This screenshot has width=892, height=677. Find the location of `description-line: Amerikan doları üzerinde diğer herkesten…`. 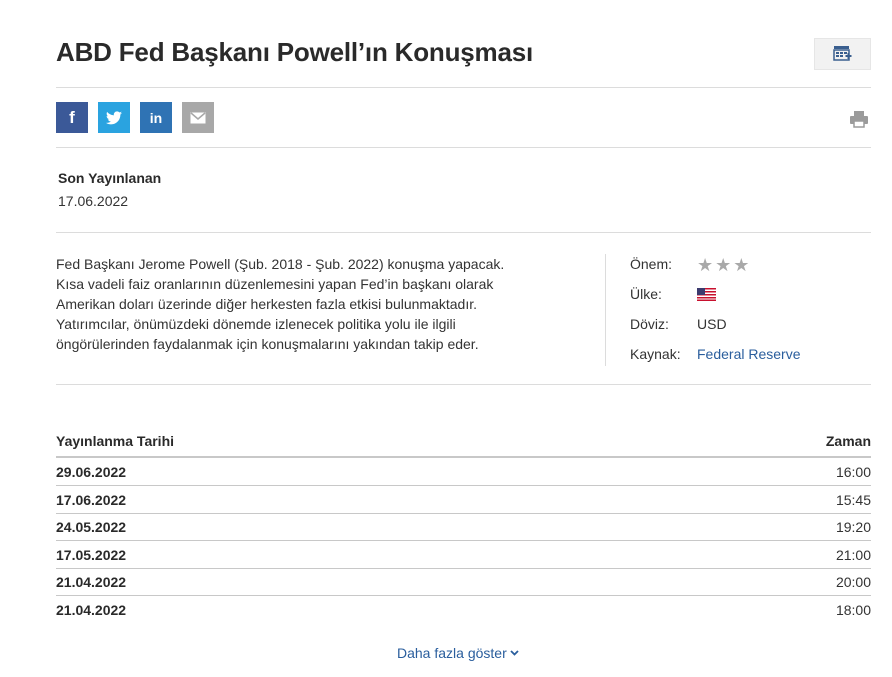

description-line: Amerikan doları üzerinde diğer herkesten… is located at coordinates (266, 304).